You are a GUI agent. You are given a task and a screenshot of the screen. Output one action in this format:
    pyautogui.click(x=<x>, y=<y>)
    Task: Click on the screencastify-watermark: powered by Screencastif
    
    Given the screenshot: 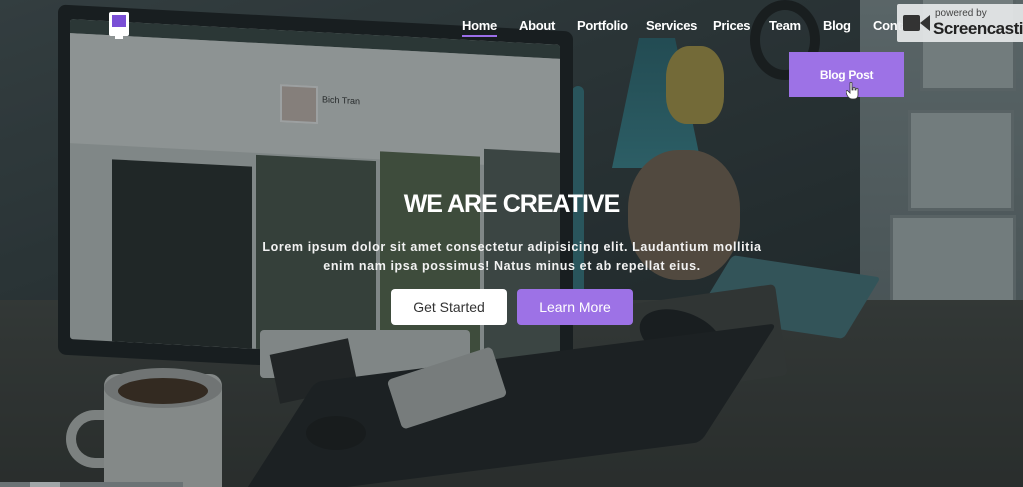 What is the action you would take?
    pyautogui.click(x=960, y=23)
    